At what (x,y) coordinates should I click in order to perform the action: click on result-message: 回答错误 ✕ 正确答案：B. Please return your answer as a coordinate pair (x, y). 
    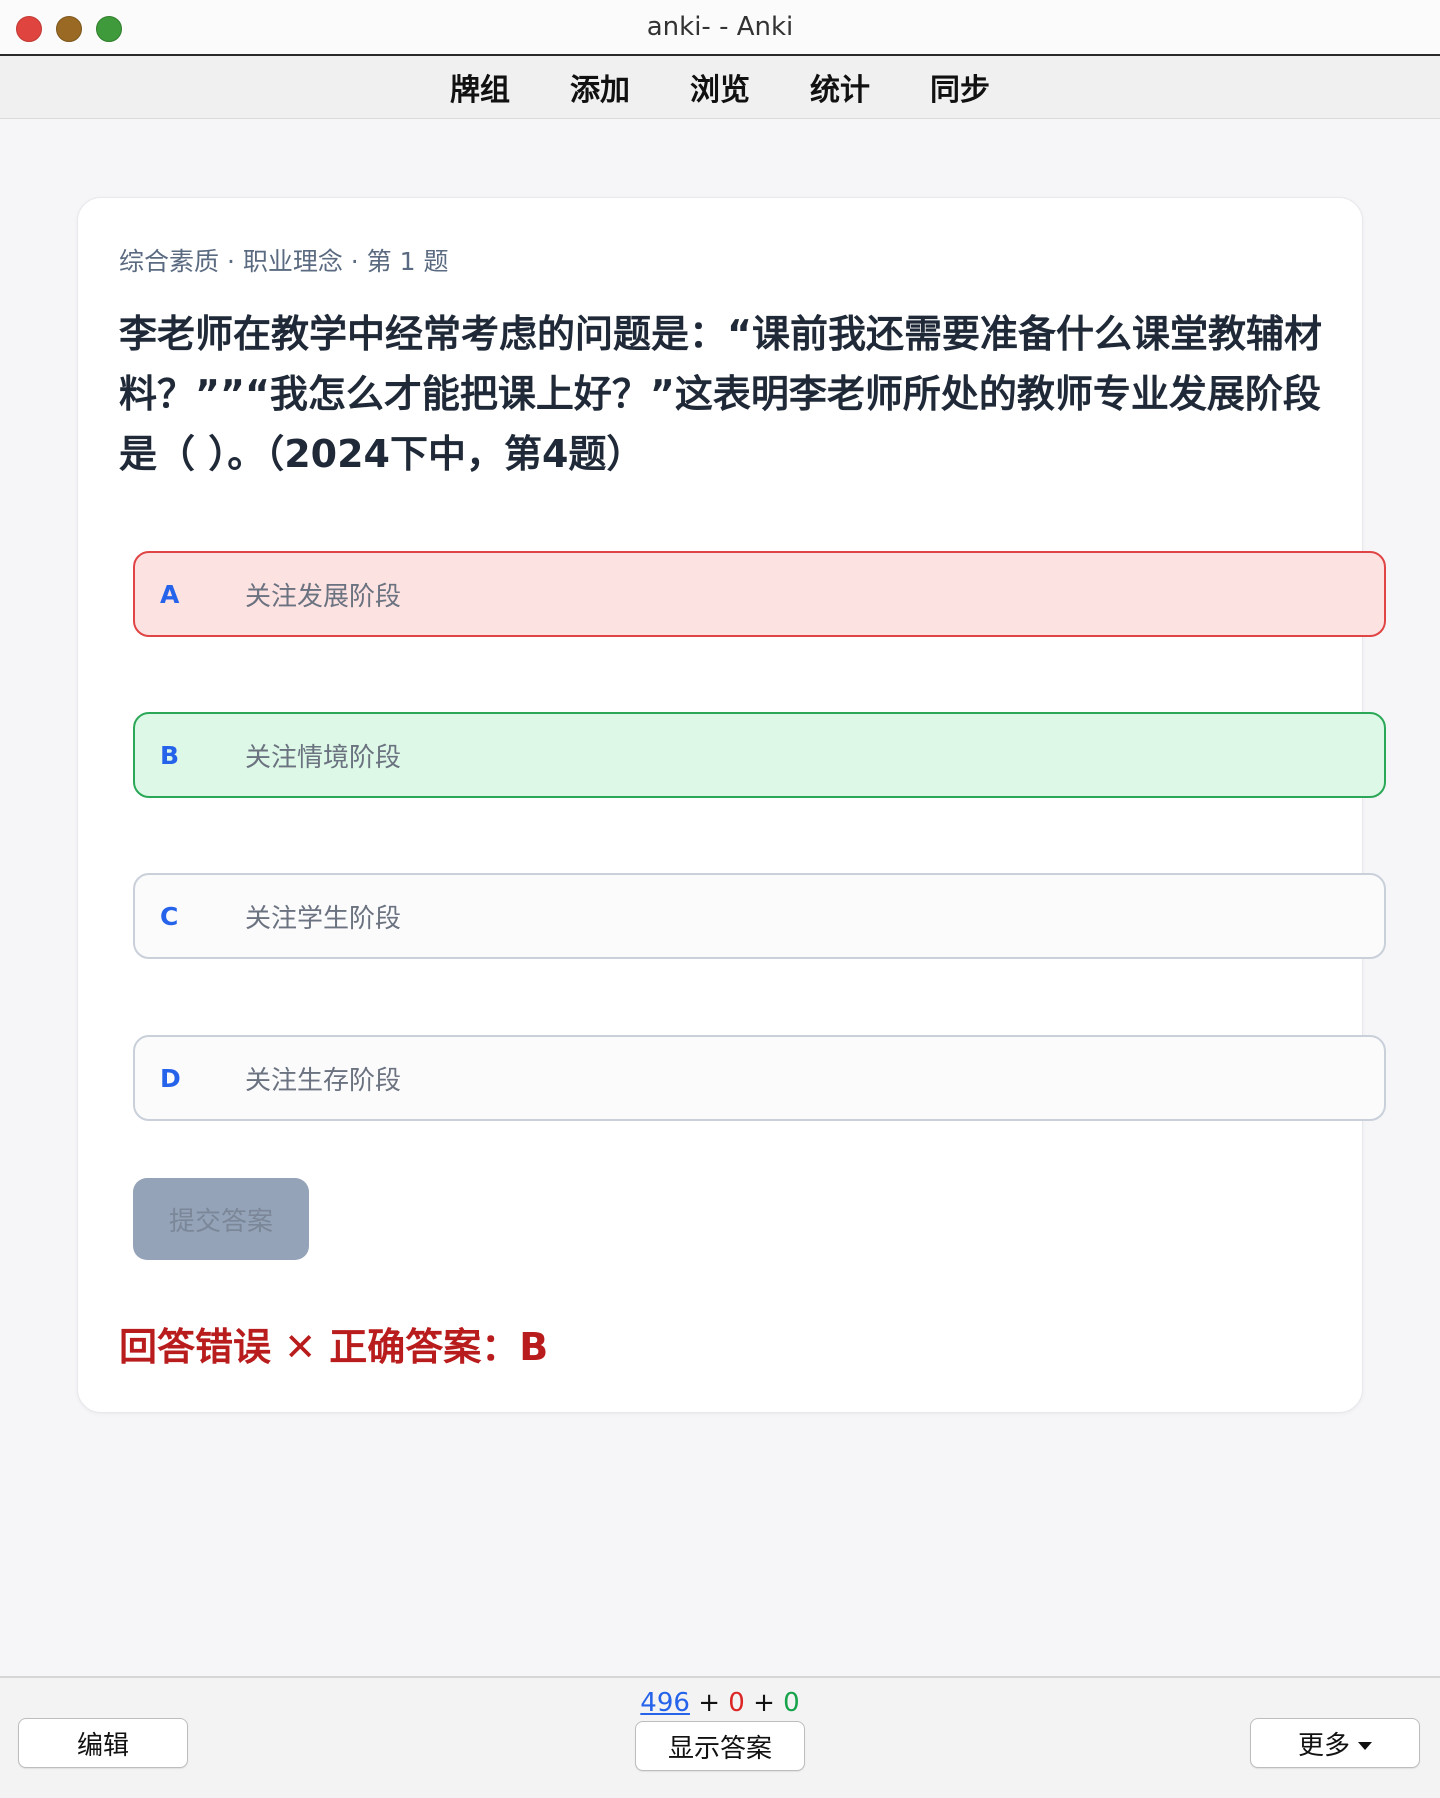
    Looking at the image, I should click on (334, 1347).